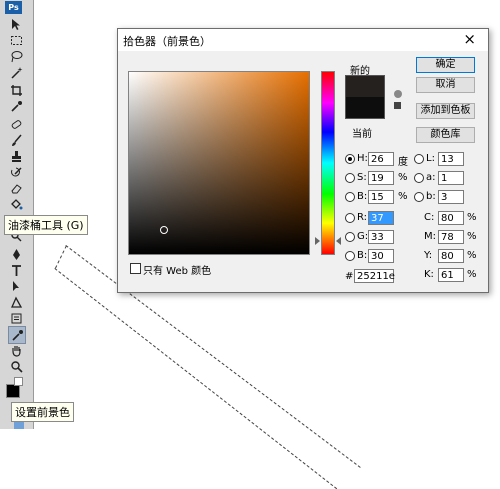  I want to click on magenta-label: M:, so click(430, 236).